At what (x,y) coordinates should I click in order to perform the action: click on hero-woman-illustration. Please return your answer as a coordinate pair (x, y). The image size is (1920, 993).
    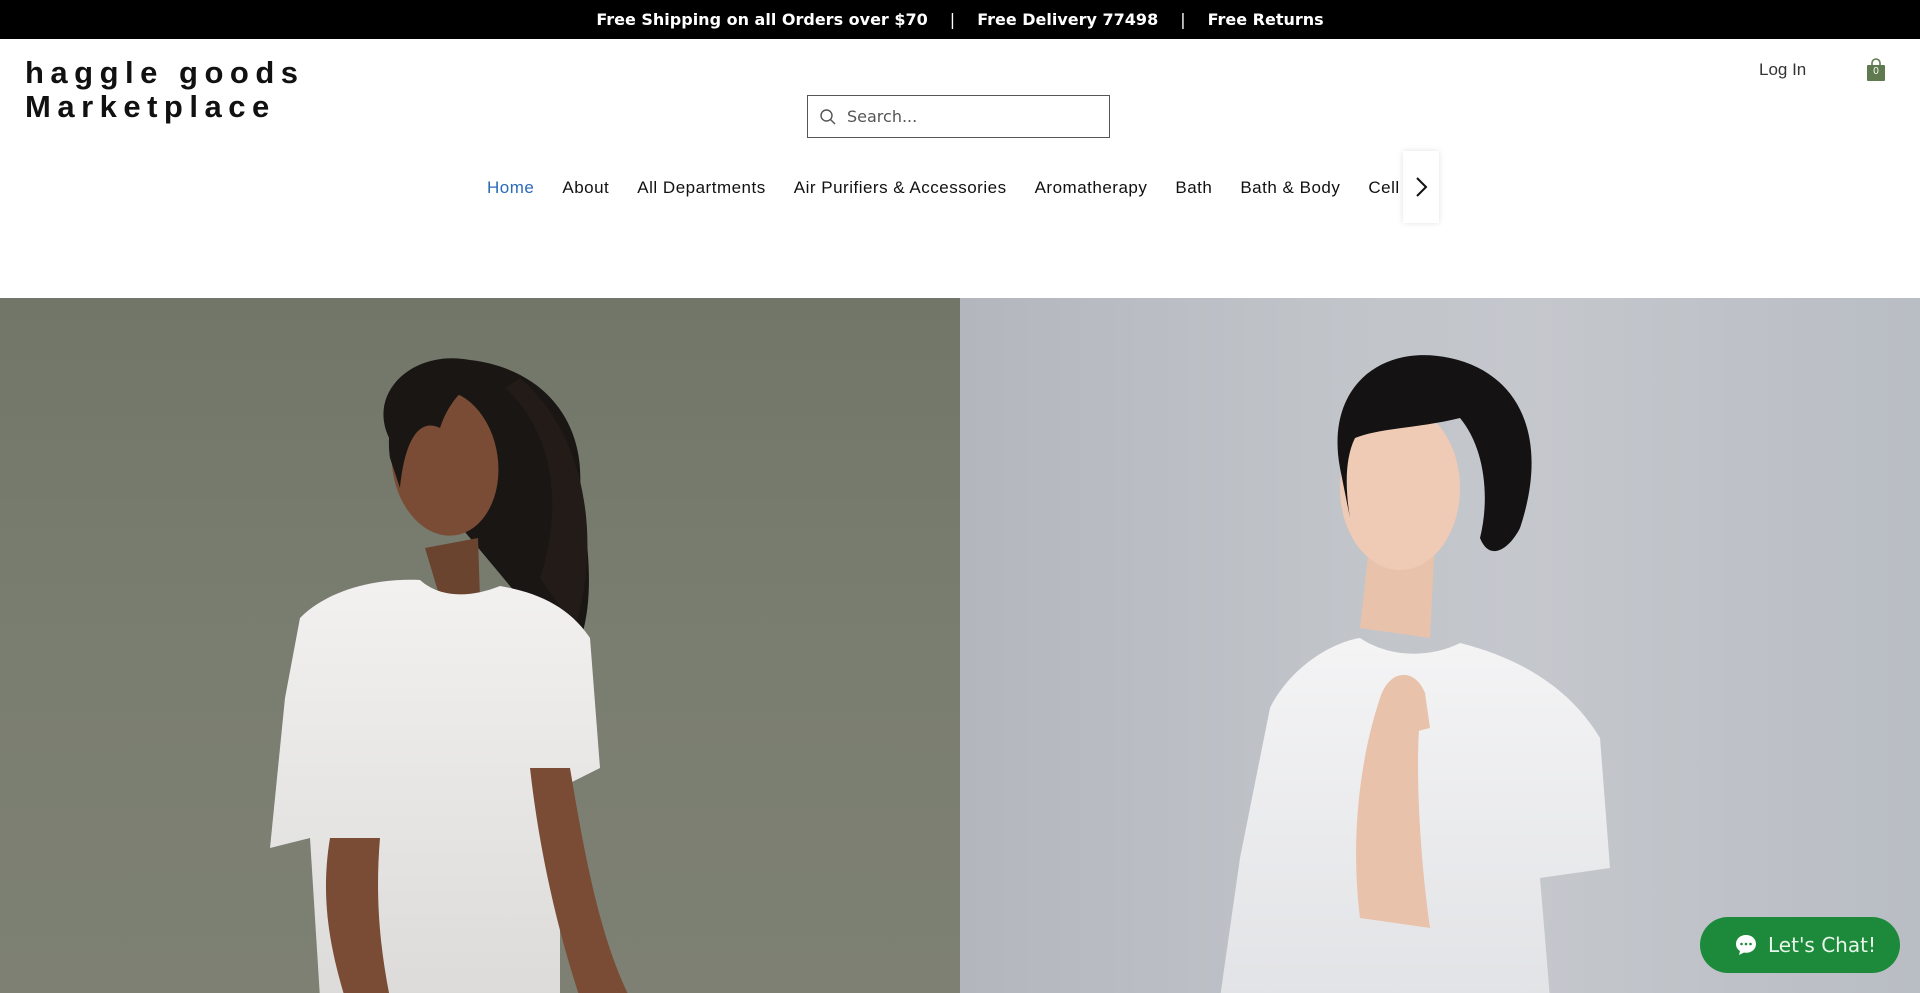
    Looking at the image, I should click on (449, 675).